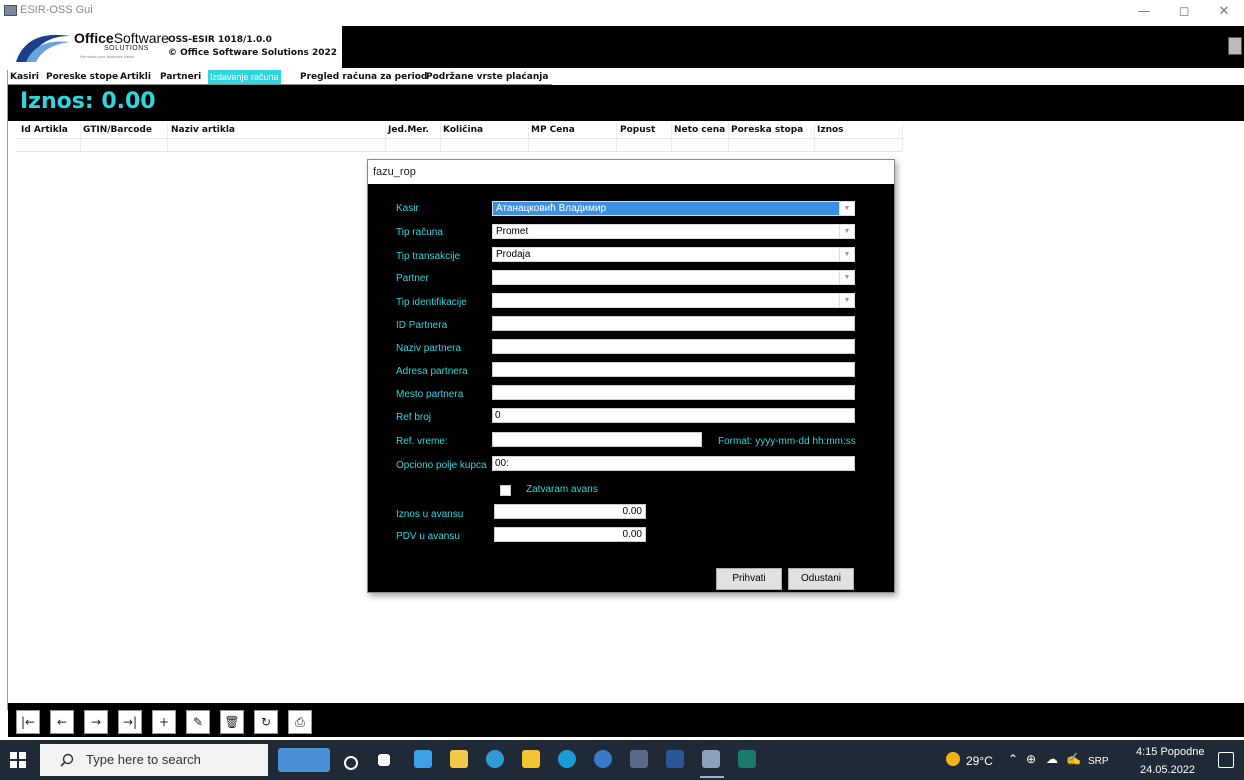 This screenshot has width=1244, height=780. I want to click on clock-time: 4:15 Popodne, so click(1170, 752).